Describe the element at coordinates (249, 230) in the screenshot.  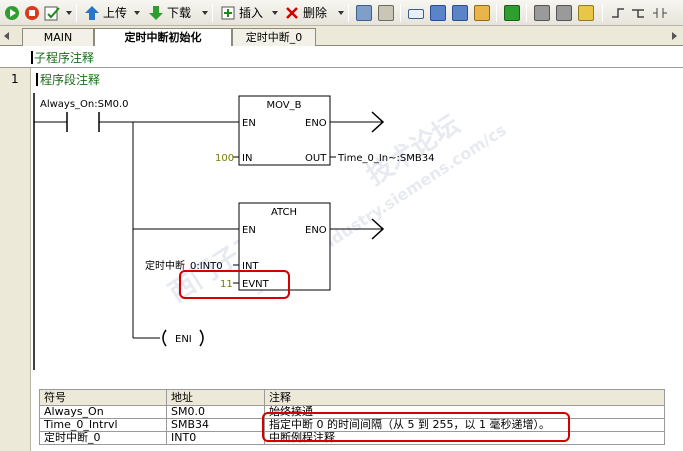
I see `atch-en: EN` at that location.